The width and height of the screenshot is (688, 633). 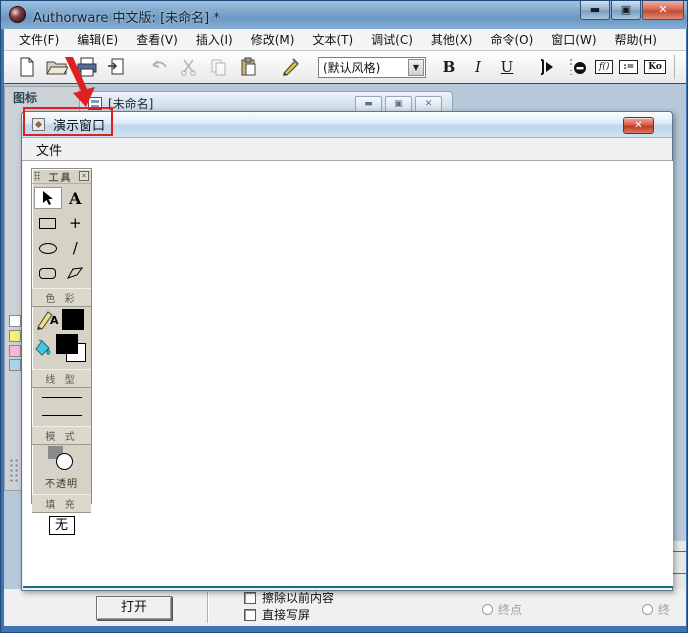 What do you see at coordinates (61, 503) in the screenshot?
I see `fill-section-header: 填 充` at bounding box center [61, 503].